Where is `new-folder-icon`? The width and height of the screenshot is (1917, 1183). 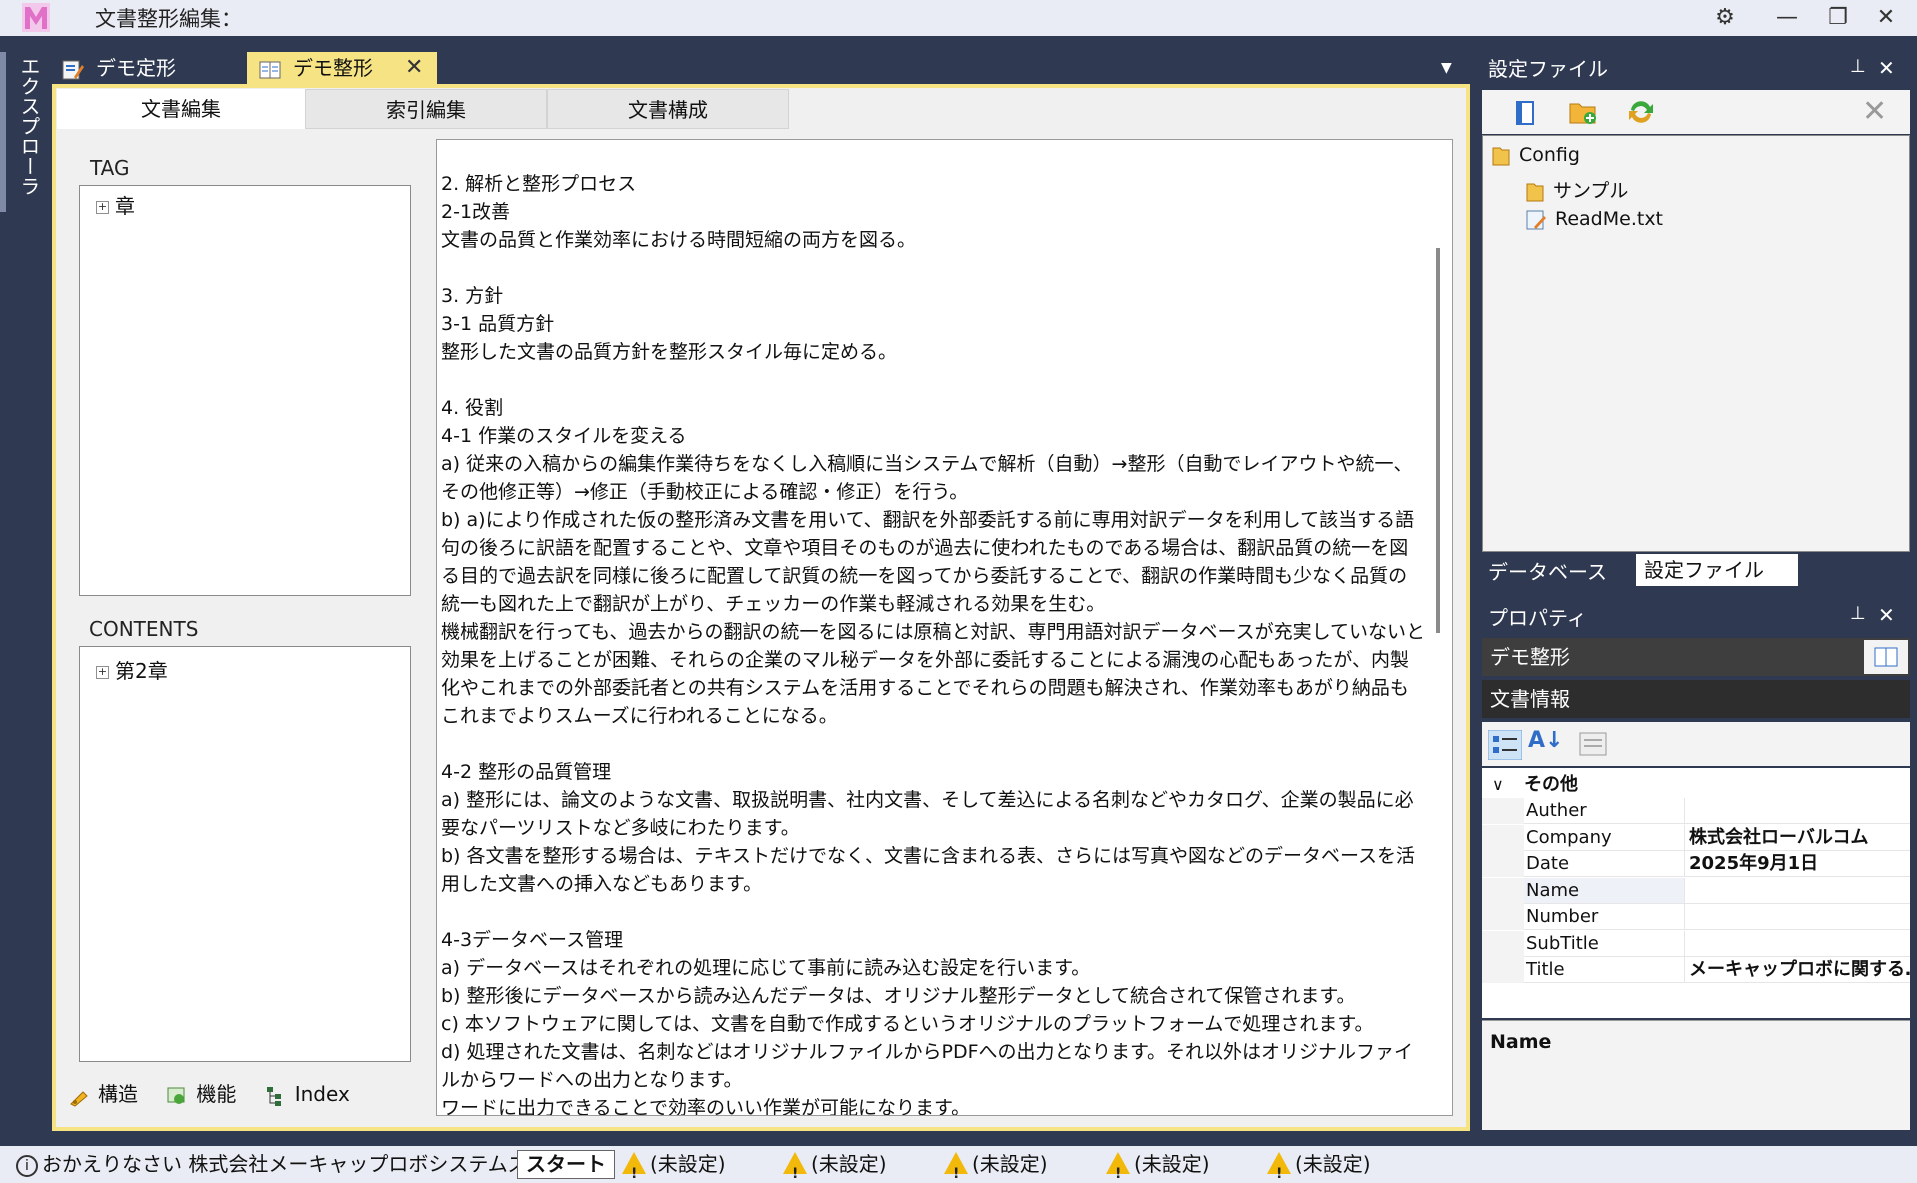
new-folder-icon is located at coordinates (1583, 112).